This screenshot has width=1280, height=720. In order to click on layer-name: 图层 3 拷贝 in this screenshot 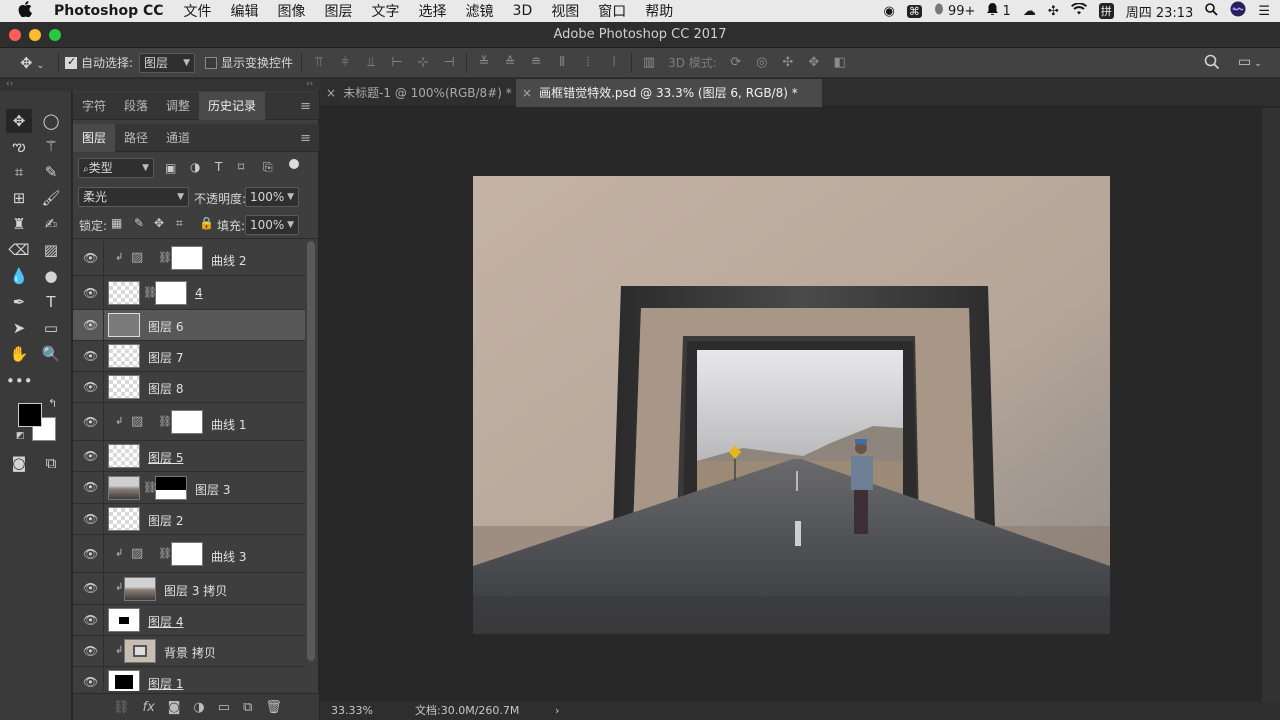, I will do `click(195, 590)`.